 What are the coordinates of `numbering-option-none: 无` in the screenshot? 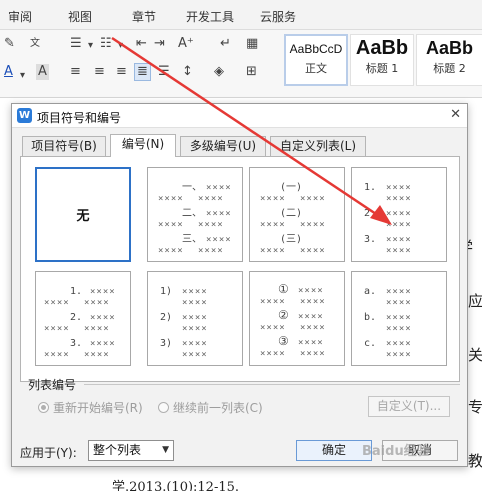 It's located at (83, 214).